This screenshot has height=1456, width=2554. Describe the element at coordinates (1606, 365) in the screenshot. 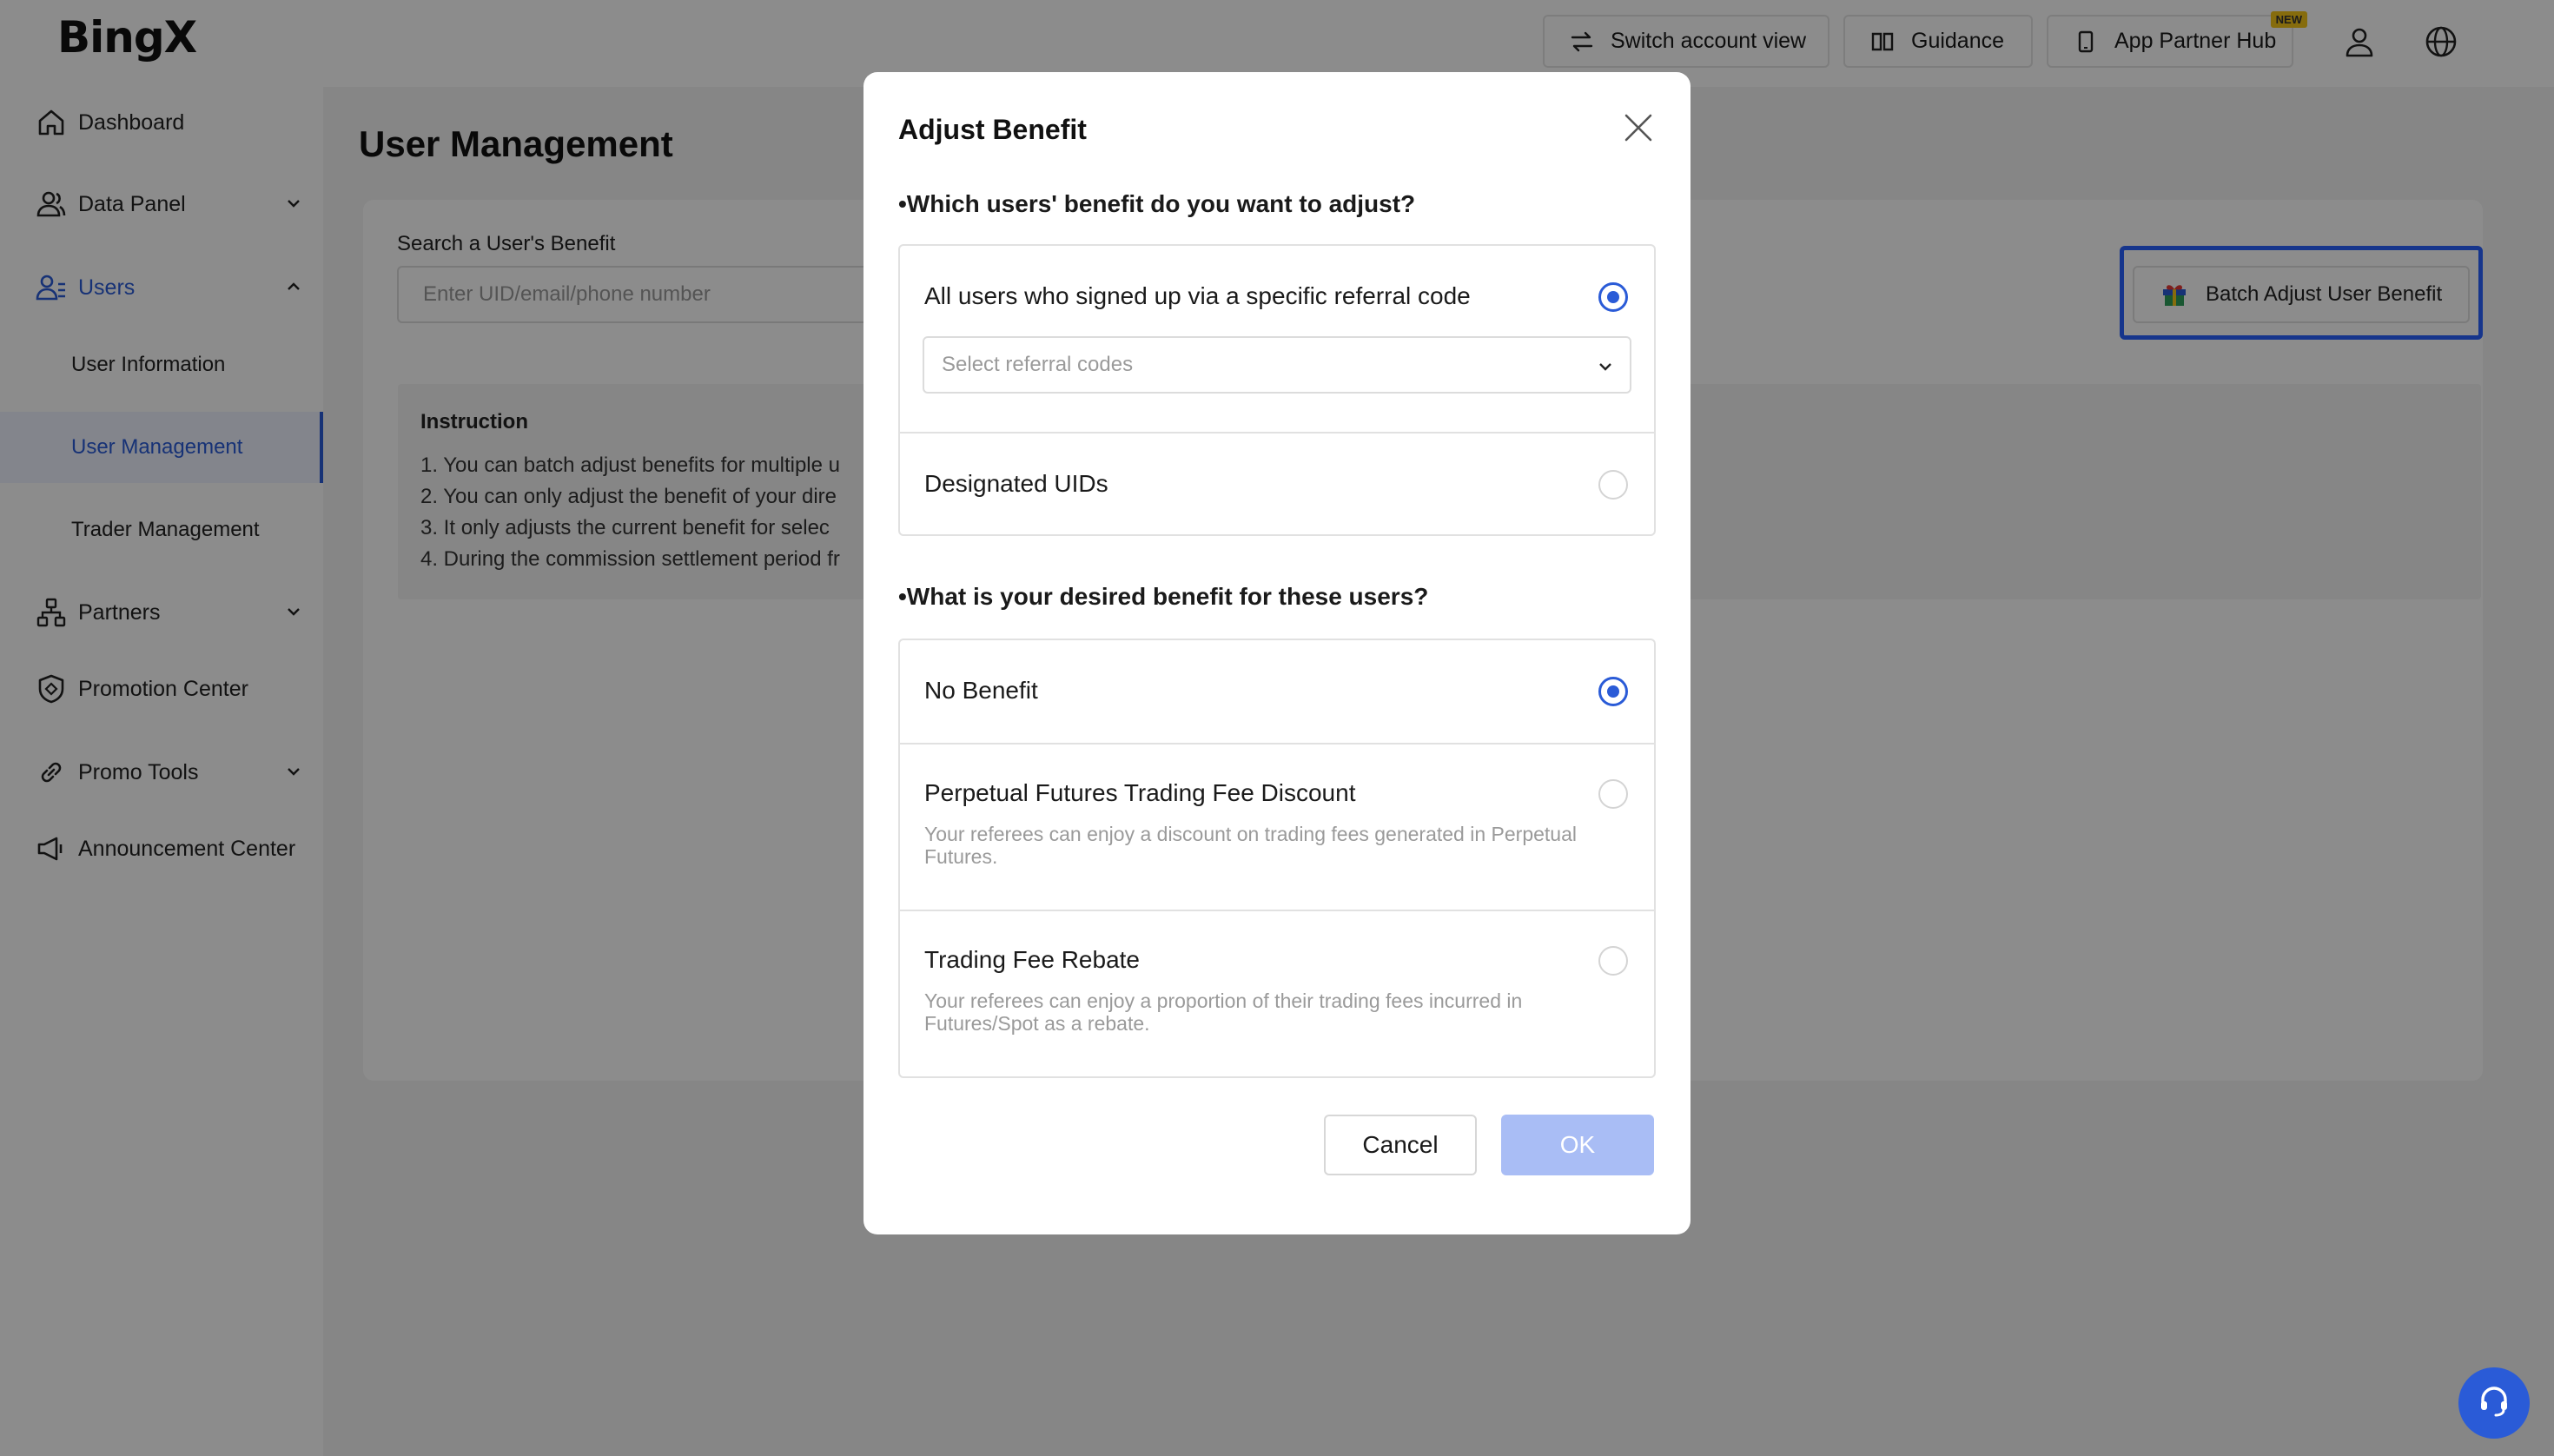

I see `chevron-down-icon` at that location.